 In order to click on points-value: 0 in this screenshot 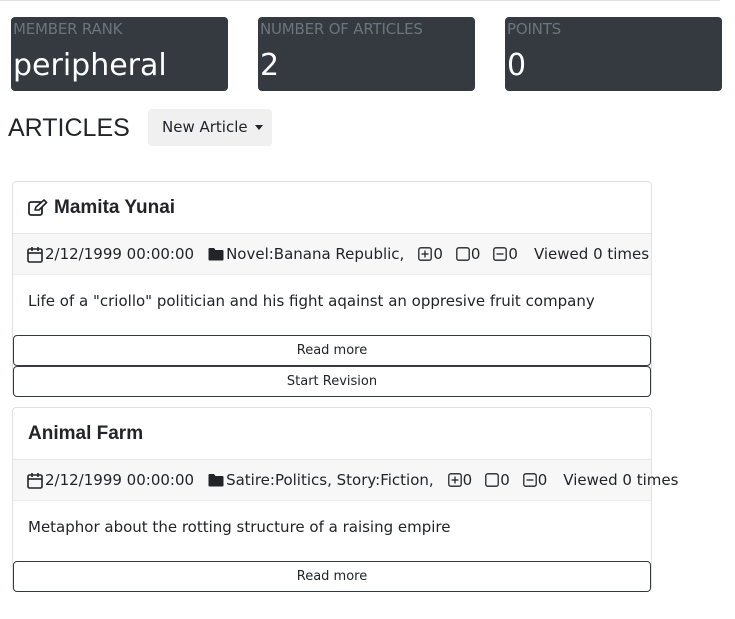, I will do `click(517, 65)`.